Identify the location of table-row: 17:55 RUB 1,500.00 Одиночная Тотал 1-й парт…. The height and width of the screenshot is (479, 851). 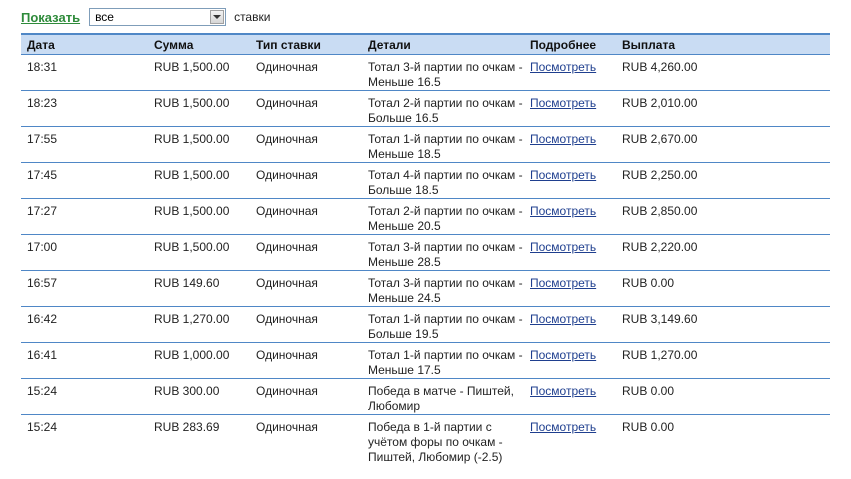
(425, 144).